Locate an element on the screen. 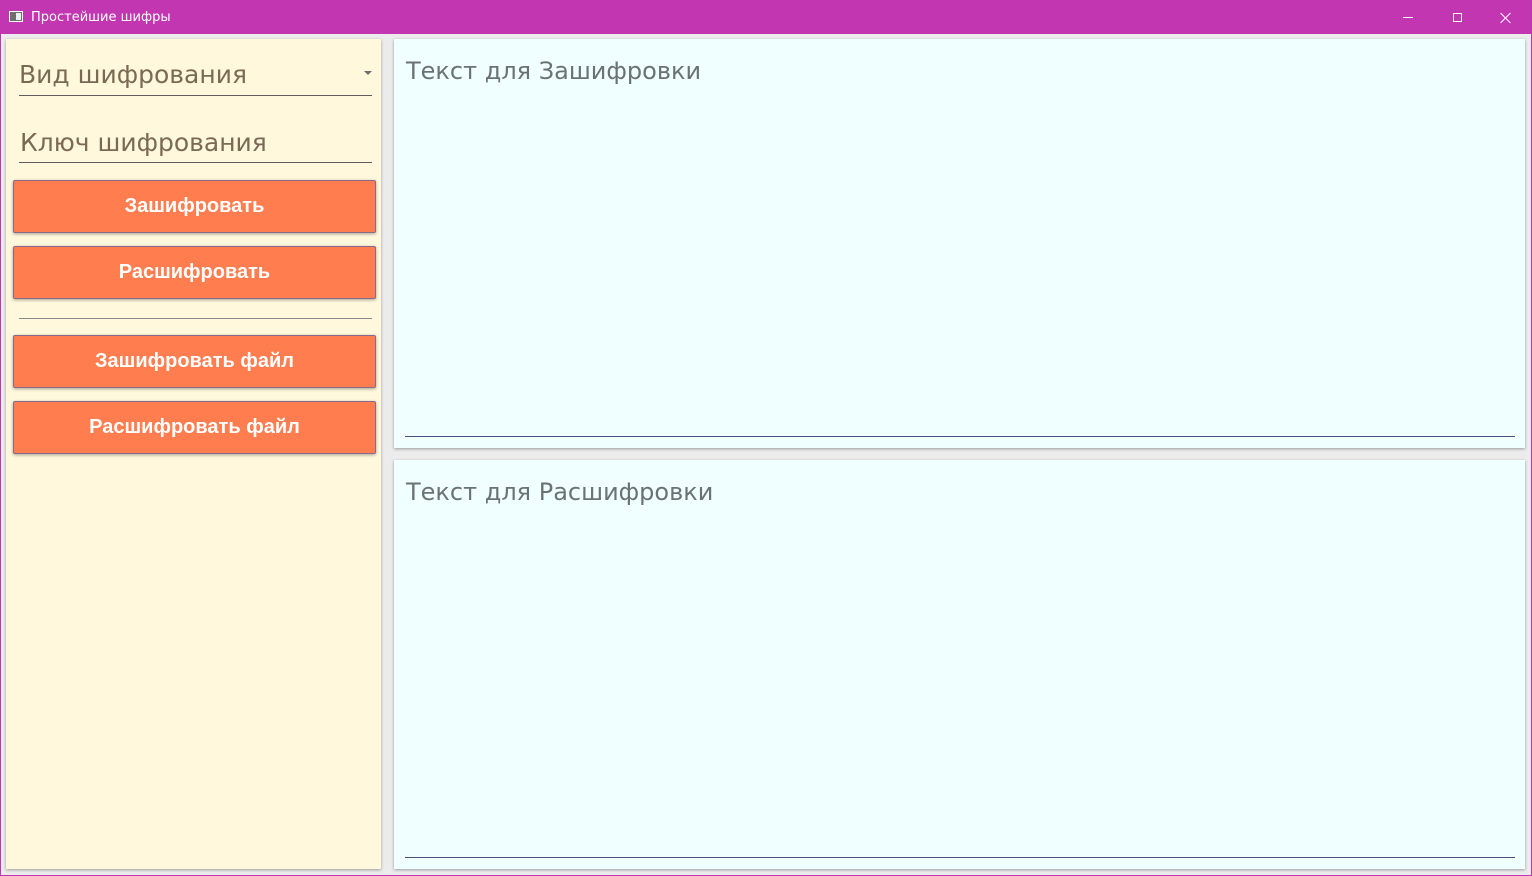 The image size is (1532, 876). app-icon is located at coordinates (16, 16).